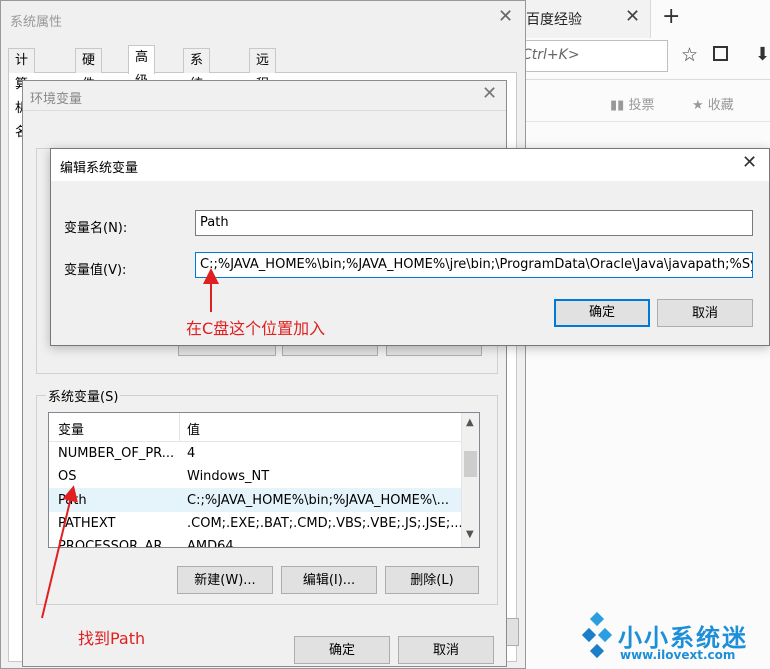 The height and width of the screenshot is (669, 770). I want to click on column-header-value: 值, so click(193, 428).